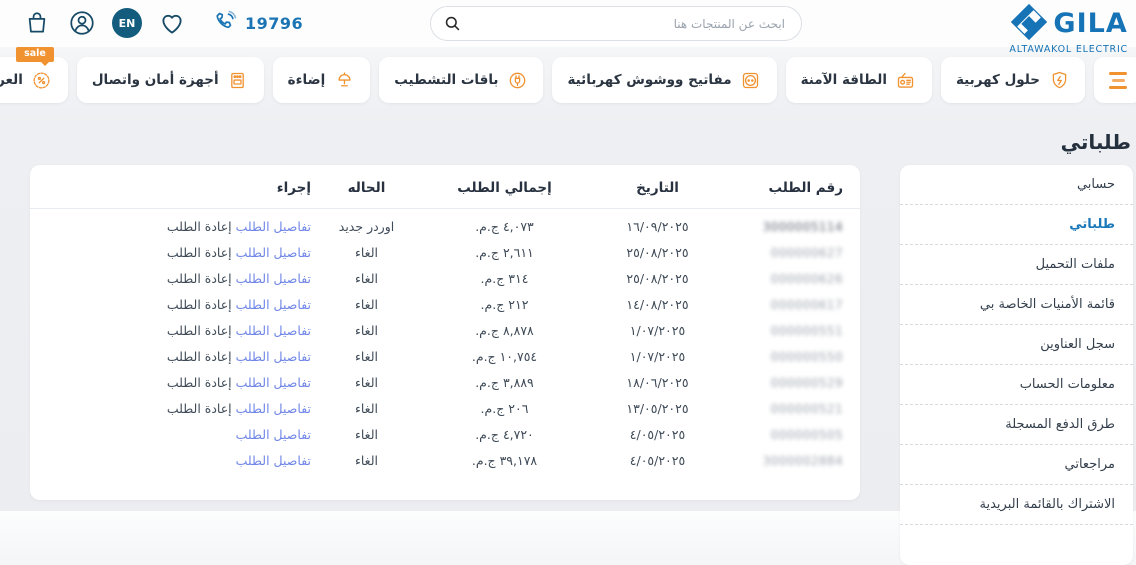 This screenshot has height=565, width=1136. I want to click on shield-bolt-icon, so click(1059, 80).